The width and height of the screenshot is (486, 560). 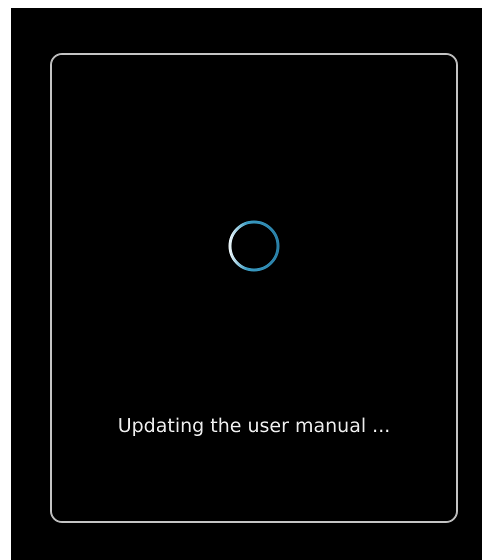 What do you see at coordinates (254, 246) in the screenshot?
I see `loading-spinner-icon` at bounding box center [254, 246].